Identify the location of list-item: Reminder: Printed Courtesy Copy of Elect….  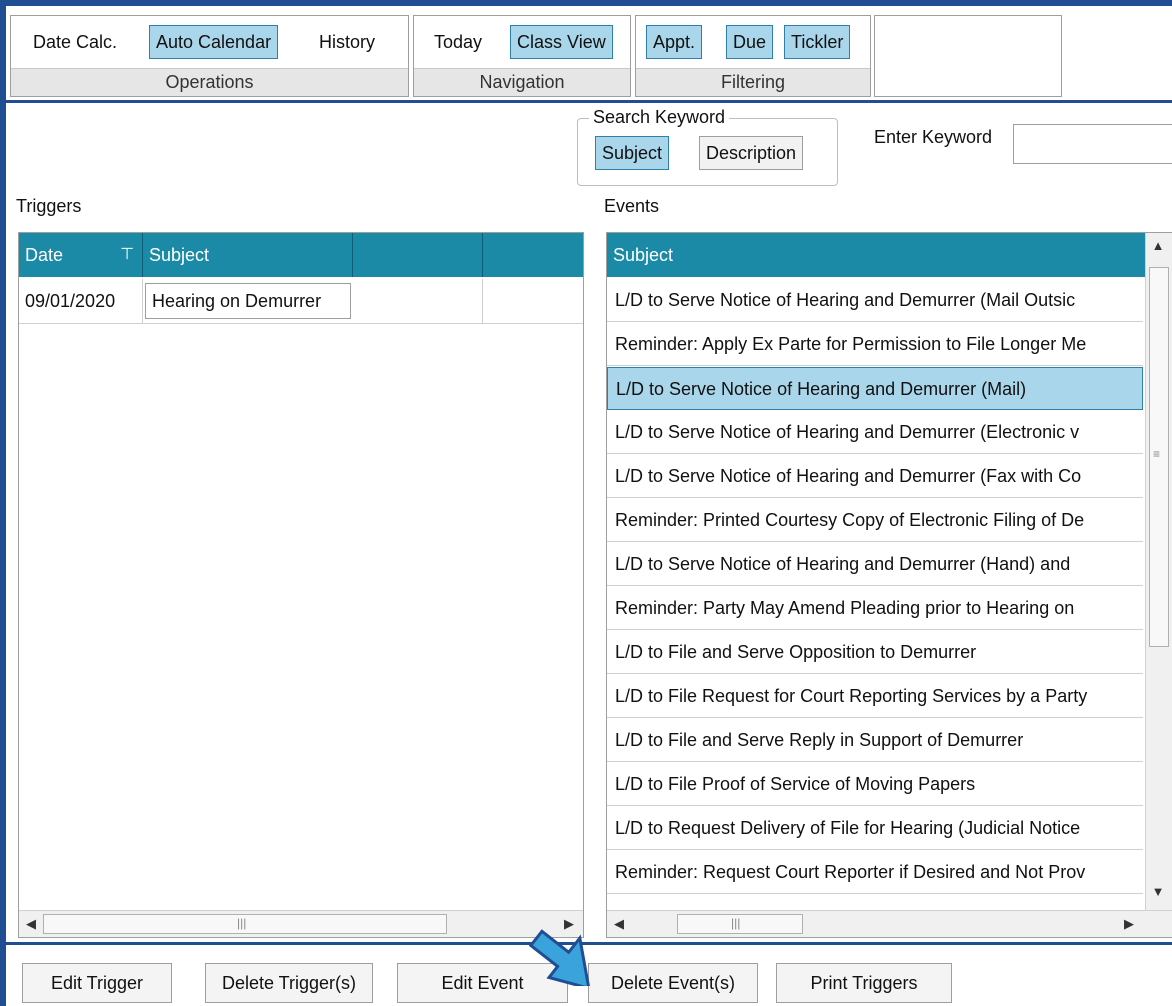
(875, 520).